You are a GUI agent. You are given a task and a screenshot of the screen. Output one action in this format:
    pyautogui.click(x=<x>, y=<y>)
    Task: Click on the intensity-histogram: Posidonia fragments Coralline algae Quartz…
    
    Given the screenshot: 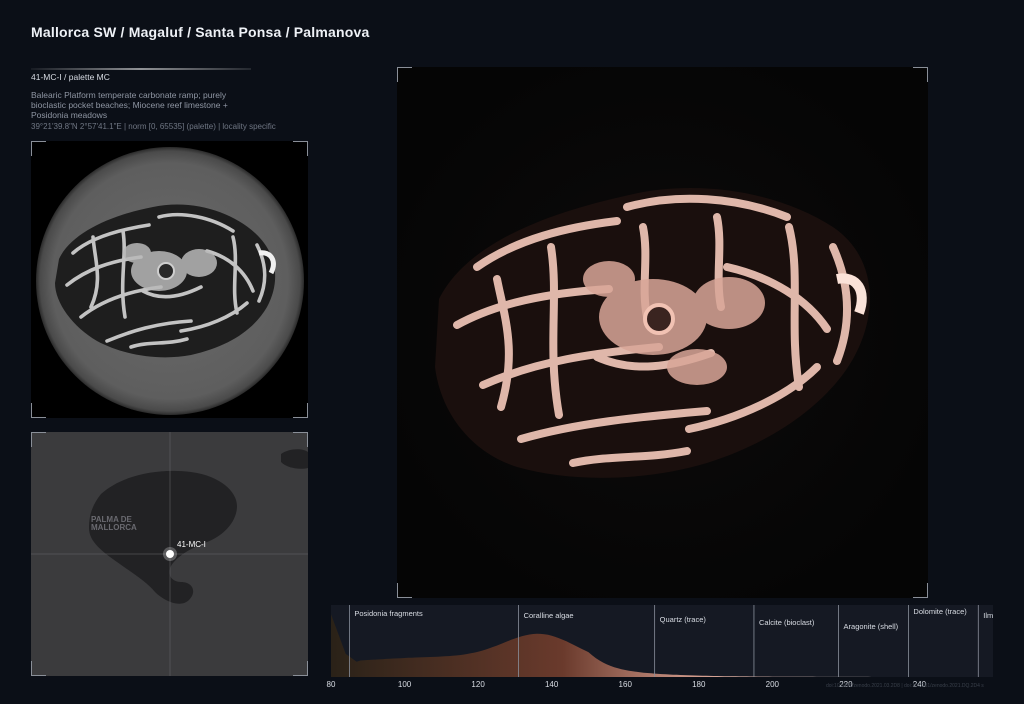 What is the action you would take?
    pyautogui.click(x=662, y=641)
    